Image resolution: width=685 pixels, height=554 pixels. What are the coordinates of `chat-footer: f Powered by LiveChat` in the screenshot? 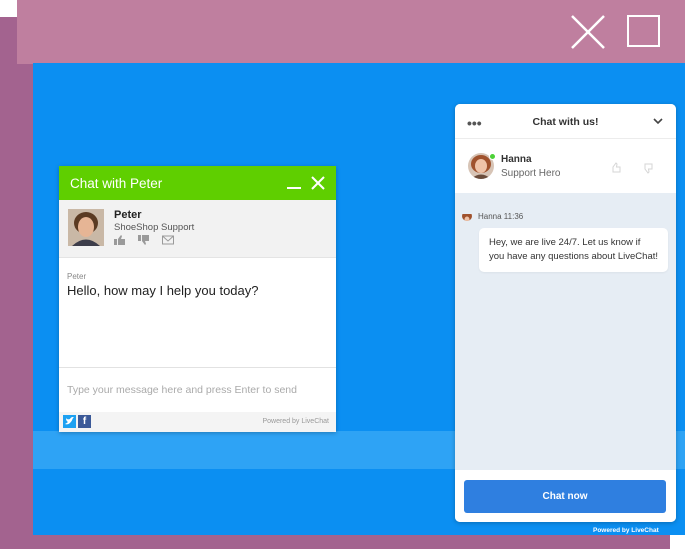 It's located at (197, 422).